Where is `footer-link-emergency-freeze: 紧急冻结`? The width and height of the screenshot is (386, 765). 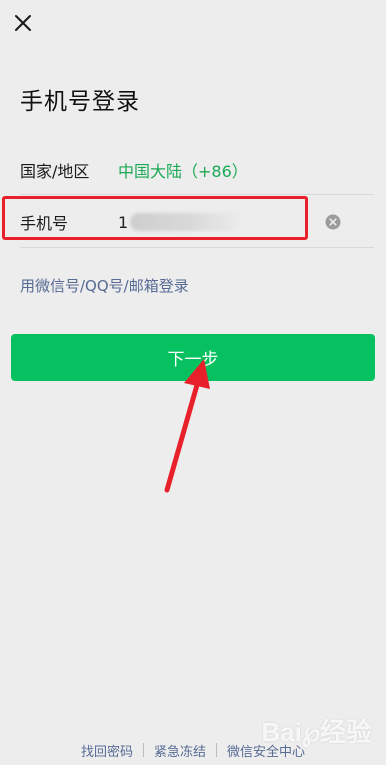
footer-link-emergency-freeze: 紧急冻结 is located at coordinates (180, 750).